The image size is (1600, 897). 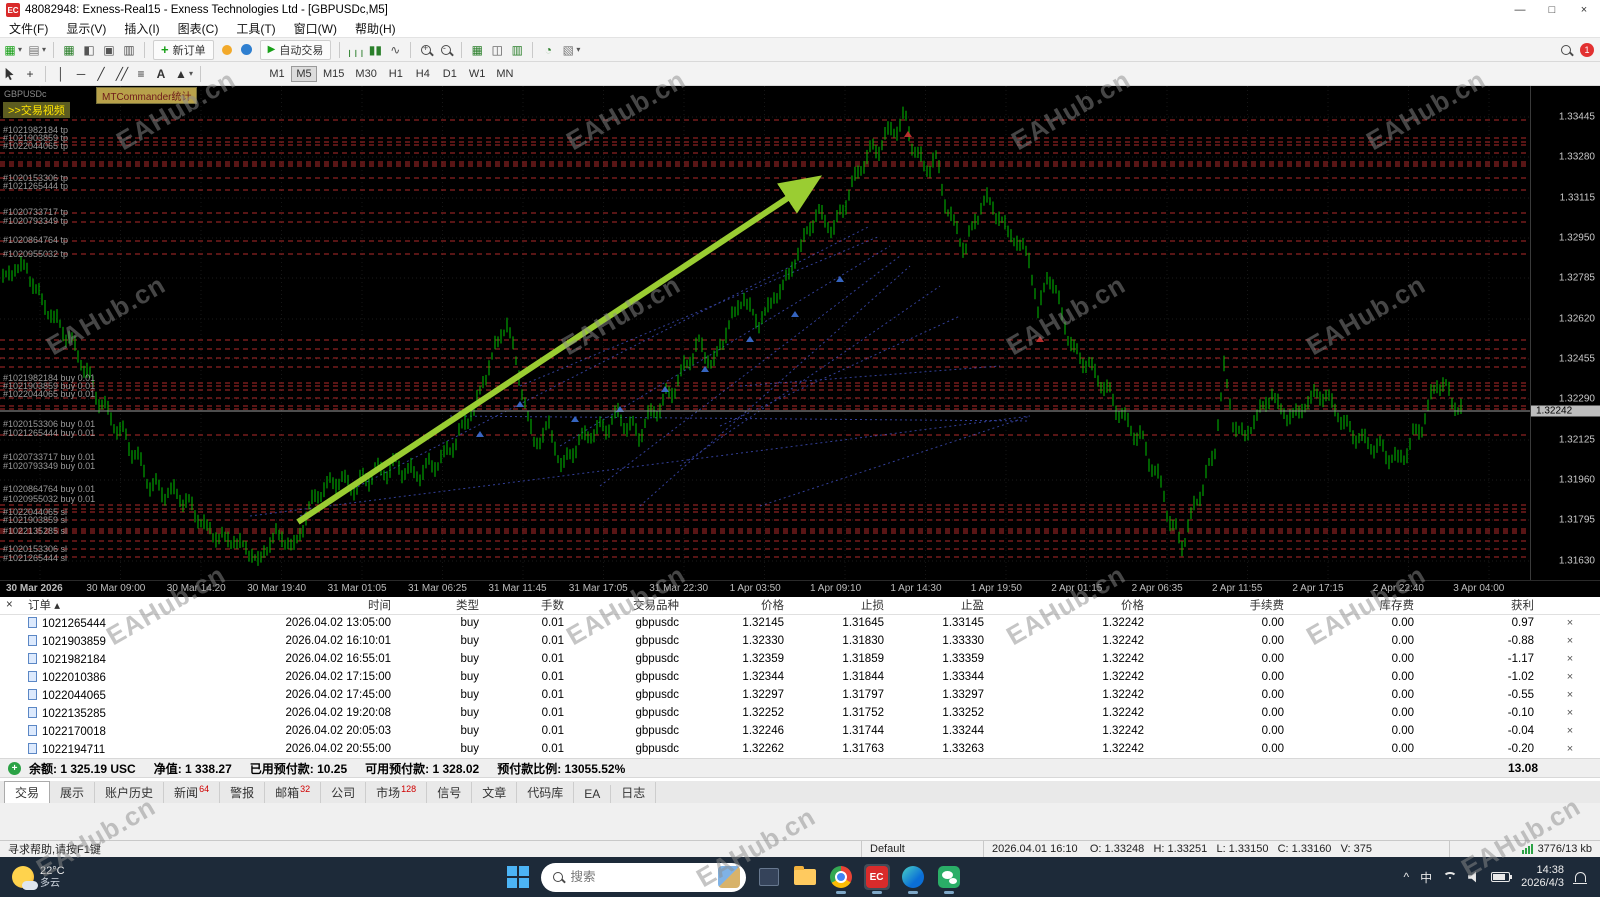 What do you see at coordinates (1502, 877) in the screenshot?
I see `battery-icon` at bounding box center [1502, 877].